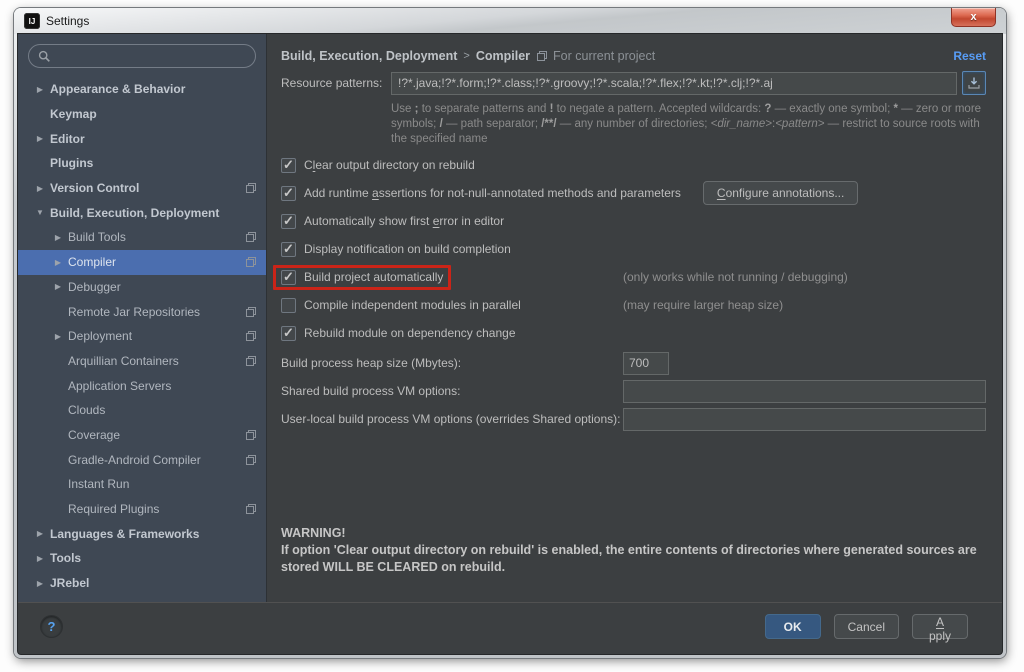 This screenshot has height=672, width=1024. What do you see at coordinates (374, 277) in the screenshot?
I see `checkbox-label: Build project automatically` at bounding box center [374, 277].